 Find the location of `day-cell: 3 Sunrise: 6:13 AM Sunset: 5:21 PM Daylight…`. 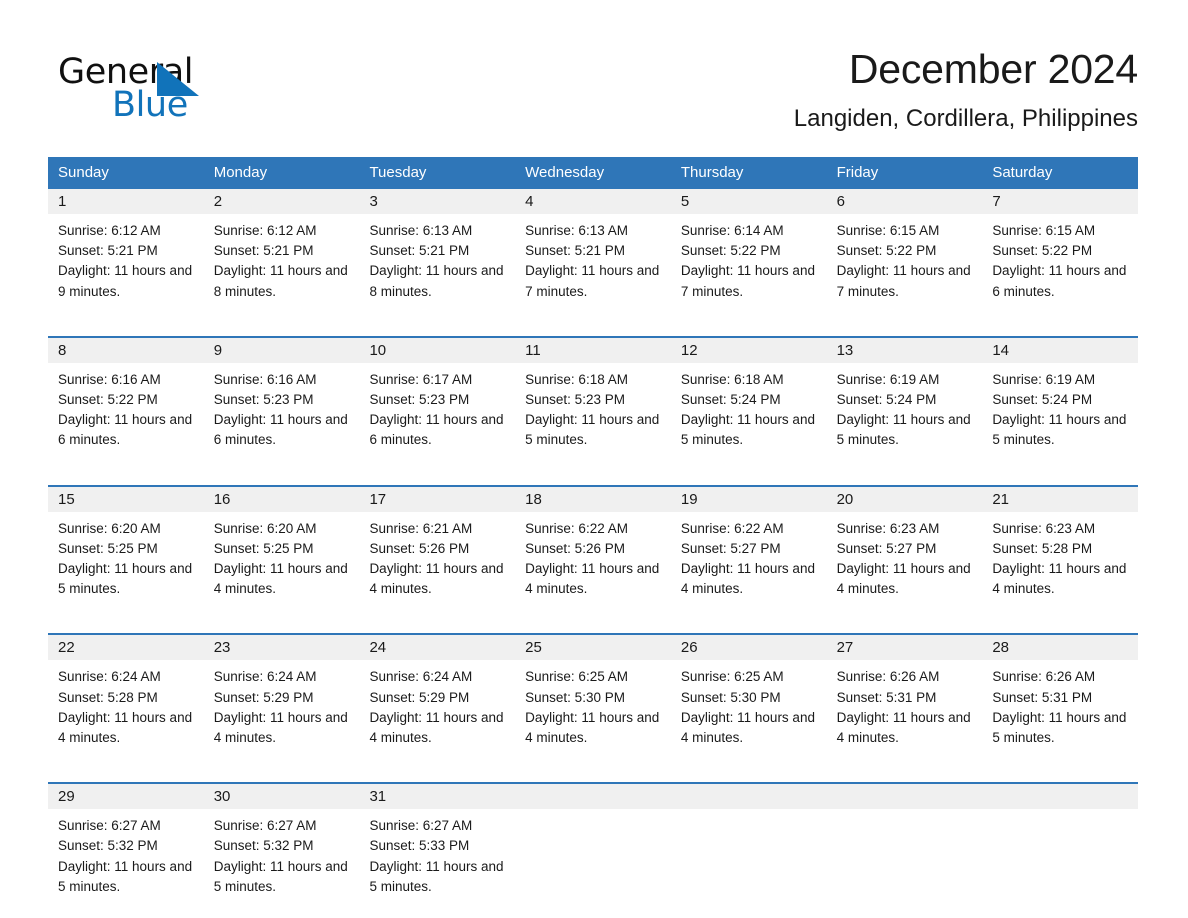

day-cell: 3 Sunrise: 6:13 AM Sunset: 5:21 PM Daylight… is located at coordinates (437, 251).